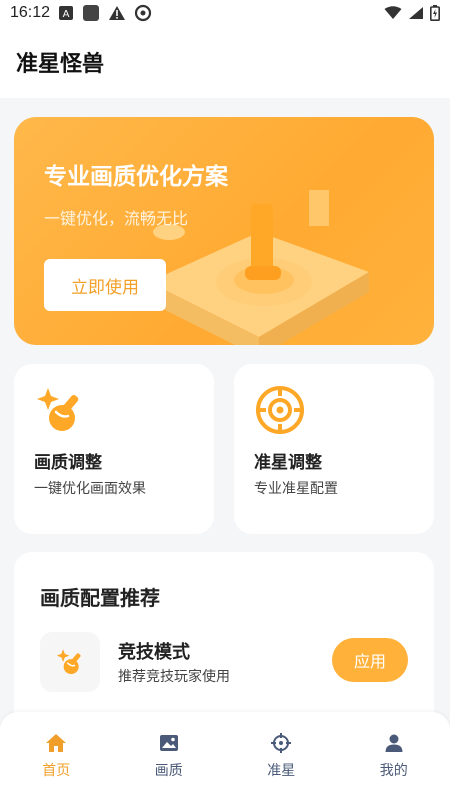 The width and height of the screenshot is (450, 800). I want to click on svg-text: A, so click(66, 14).